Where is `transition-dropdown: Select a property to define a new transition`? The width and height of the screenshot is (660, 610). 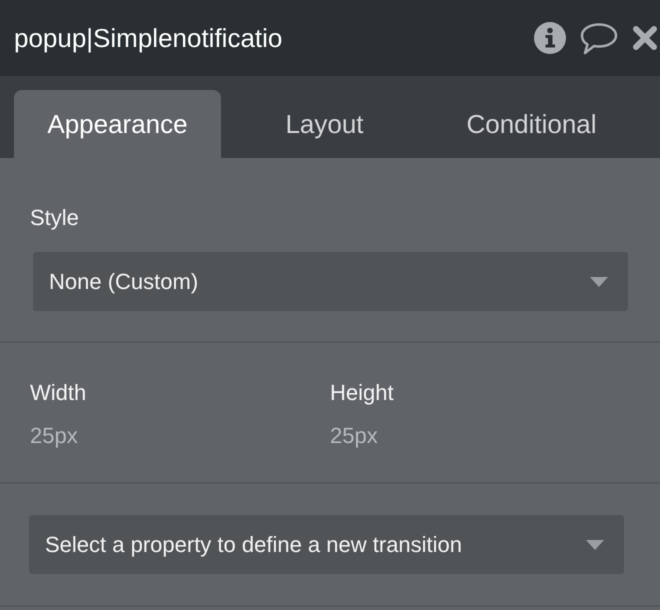
transition-dropdown: Select a property to define a new transition is located at coordinates (326, 544).